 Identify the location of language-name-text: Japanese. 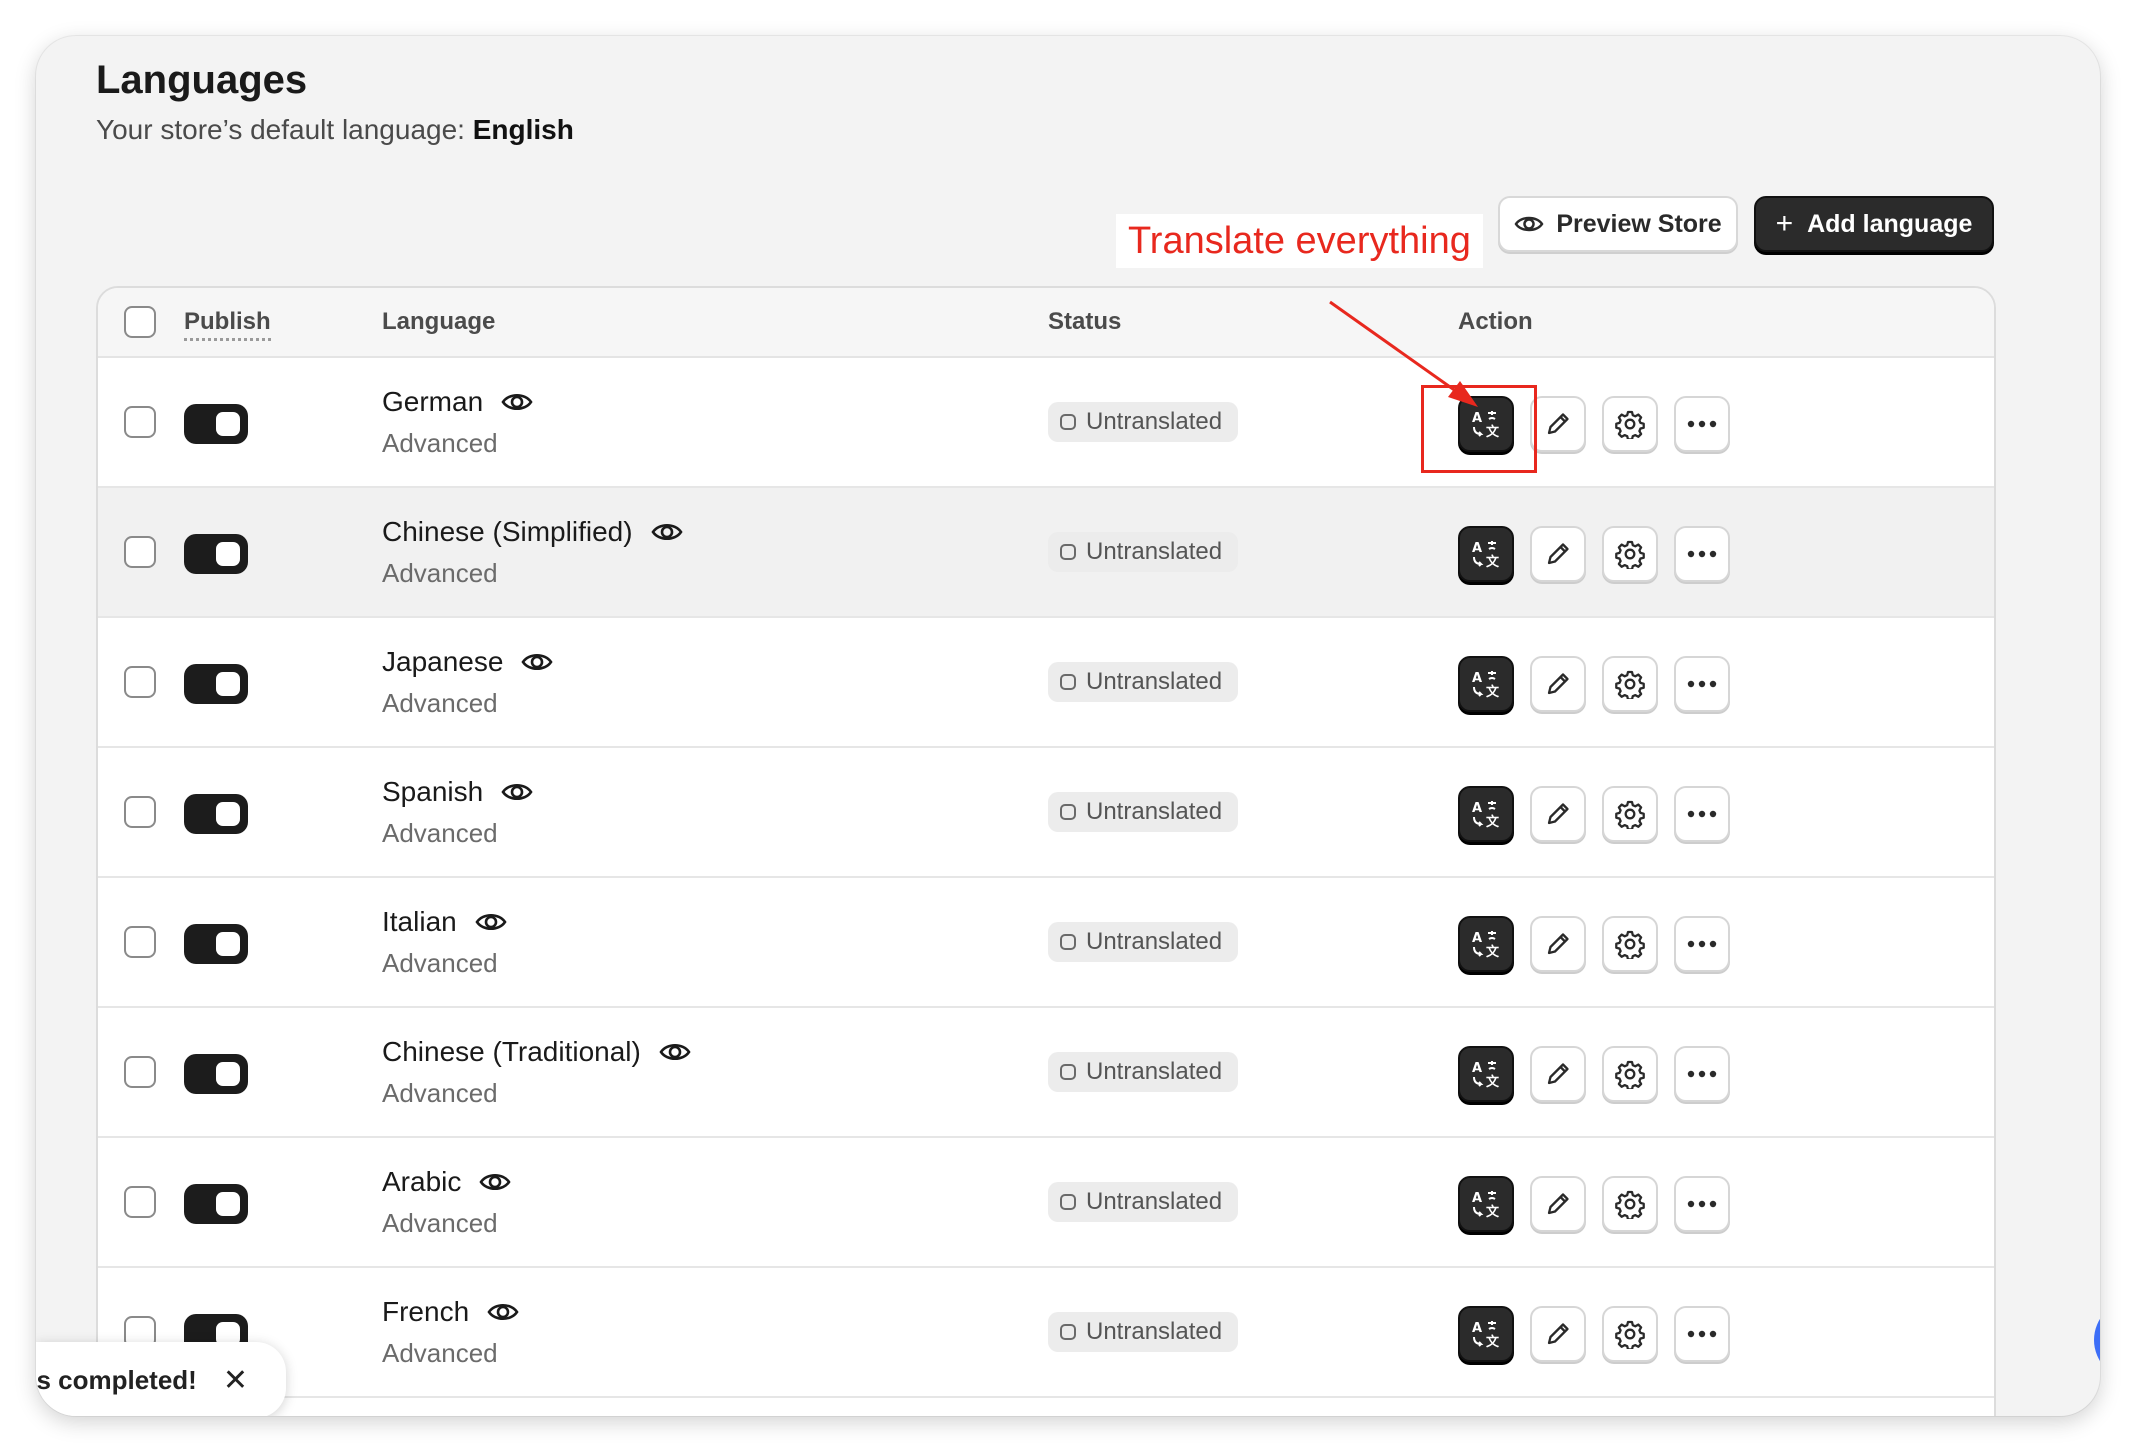
(443, 661).